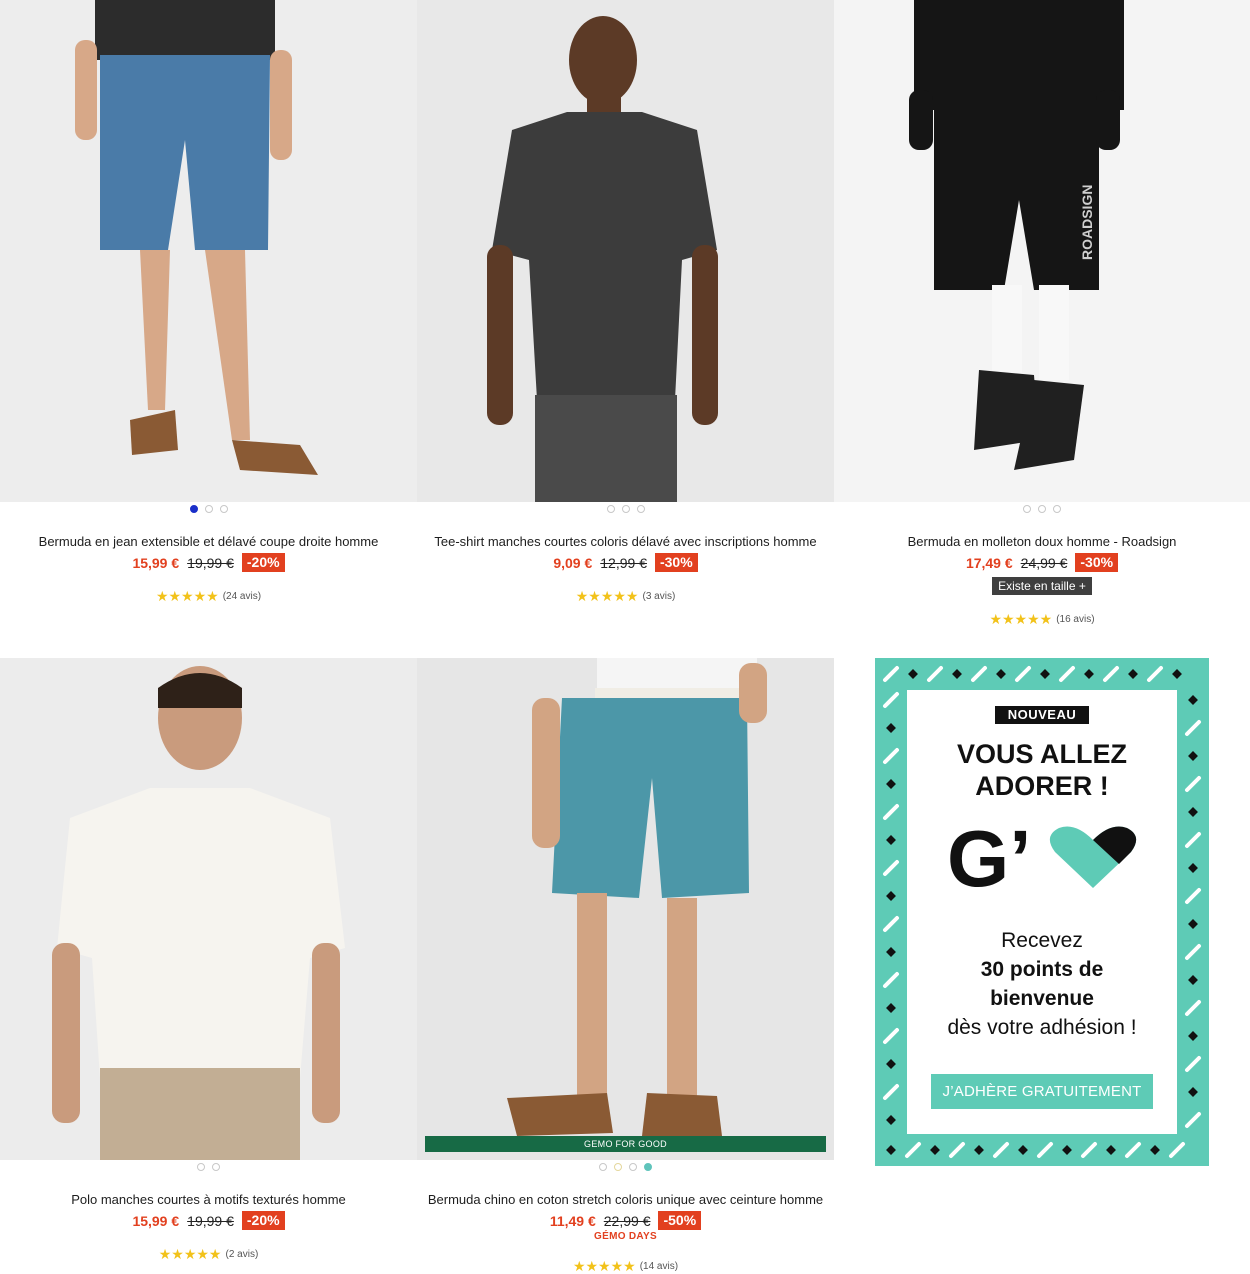 The width and height of the screenshot is (1250, 1274). What do you see at coordinates (1042, 940) in the screenshot?
I see `promo-text: Recevez` at bounding box center [1042, 940].